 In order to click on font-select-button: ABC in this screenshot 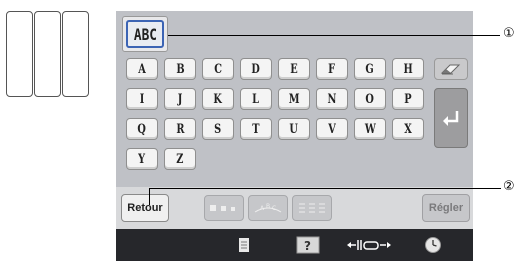, I will do `click(145, 34)`.